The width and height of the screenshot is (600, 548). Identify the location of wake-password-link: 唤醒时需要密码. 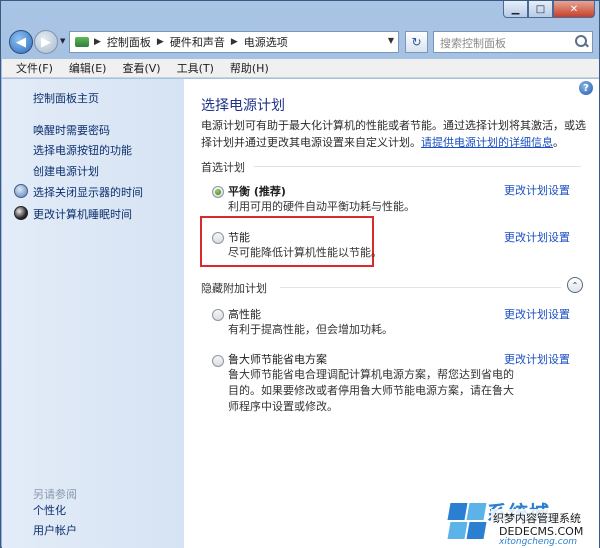
(71, 130).